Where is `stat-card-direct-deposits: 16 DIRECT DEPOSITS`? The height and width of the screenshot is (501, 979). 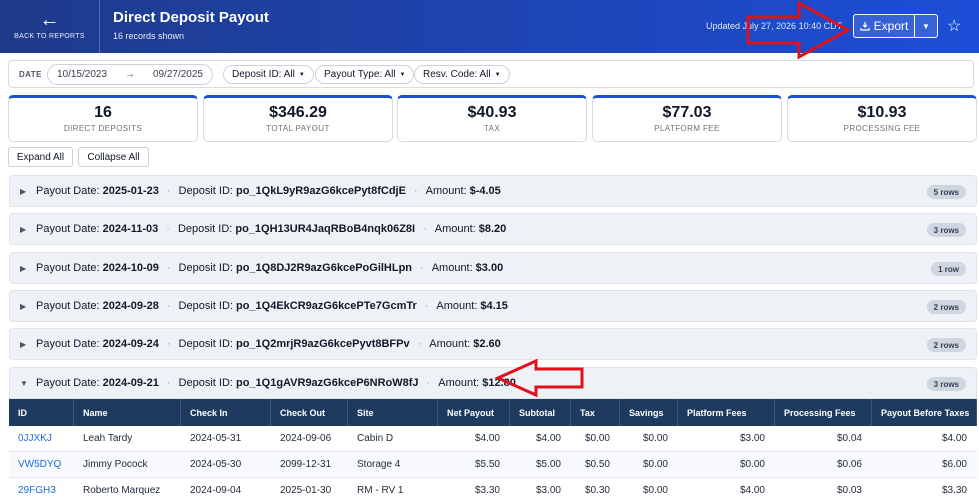 stat-card-direct-deposits: 16 DIRECT DEPOSITS is located at coordinates (103, 118).